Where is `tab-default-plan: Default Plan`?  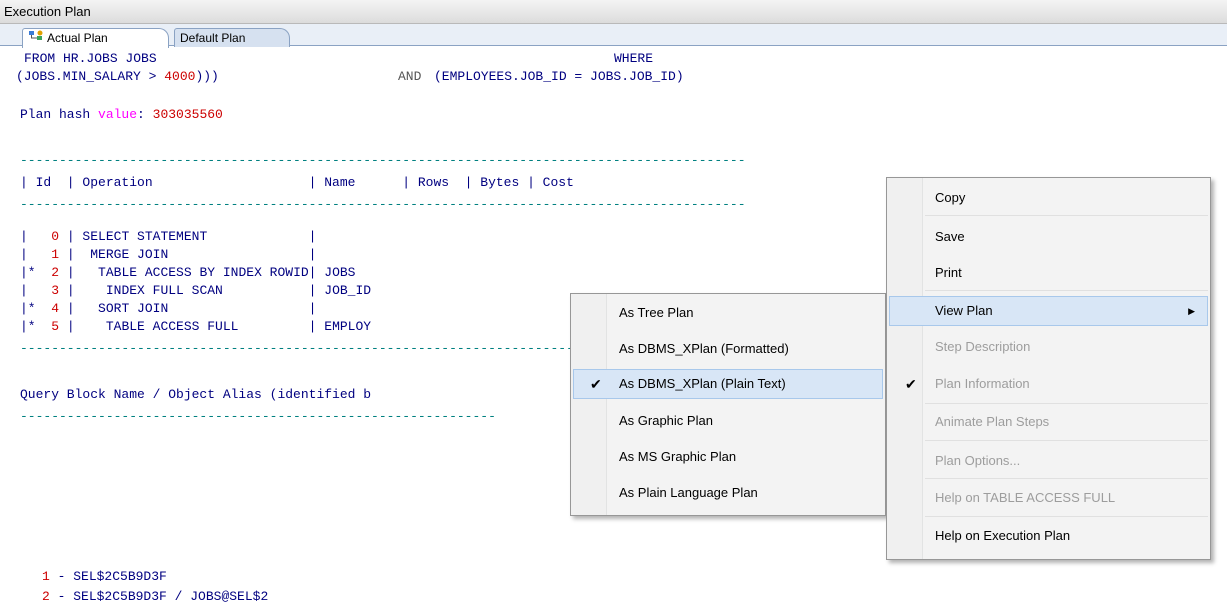 tab-default-plan: Default Plan is located at coordinates (232, 37).